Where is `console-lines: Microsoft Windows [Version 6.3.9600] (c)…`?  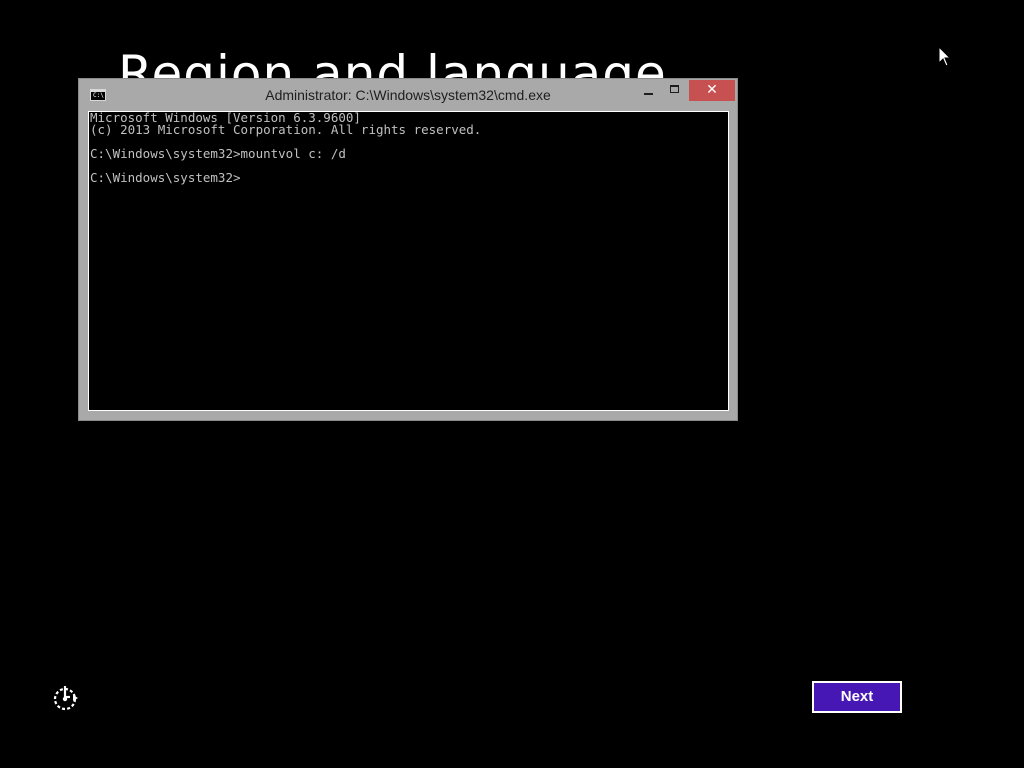 console-lines: Microsoft Windows [Version 6.3.9600] (c)… is located at coordinates (285, 148).